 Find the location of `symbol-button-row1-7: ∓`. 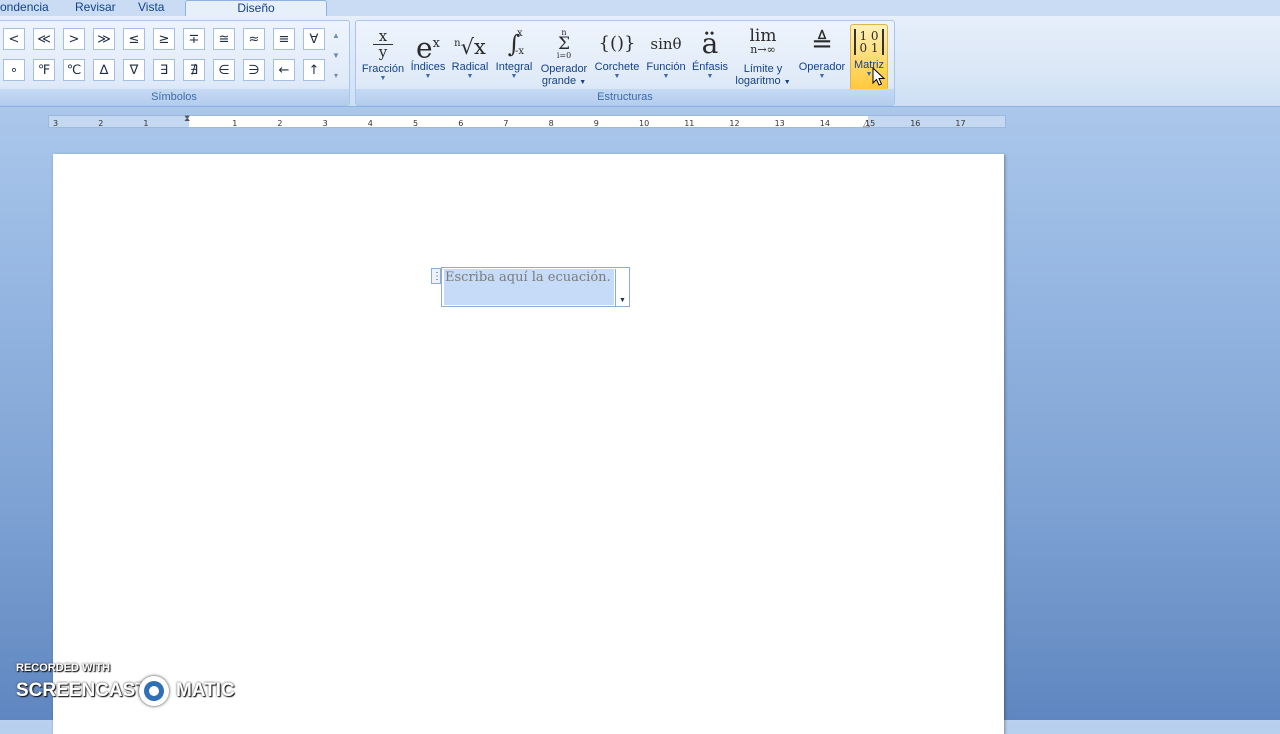

symbol-button-row1-7: ∓ is located at coordinates (194, 39).